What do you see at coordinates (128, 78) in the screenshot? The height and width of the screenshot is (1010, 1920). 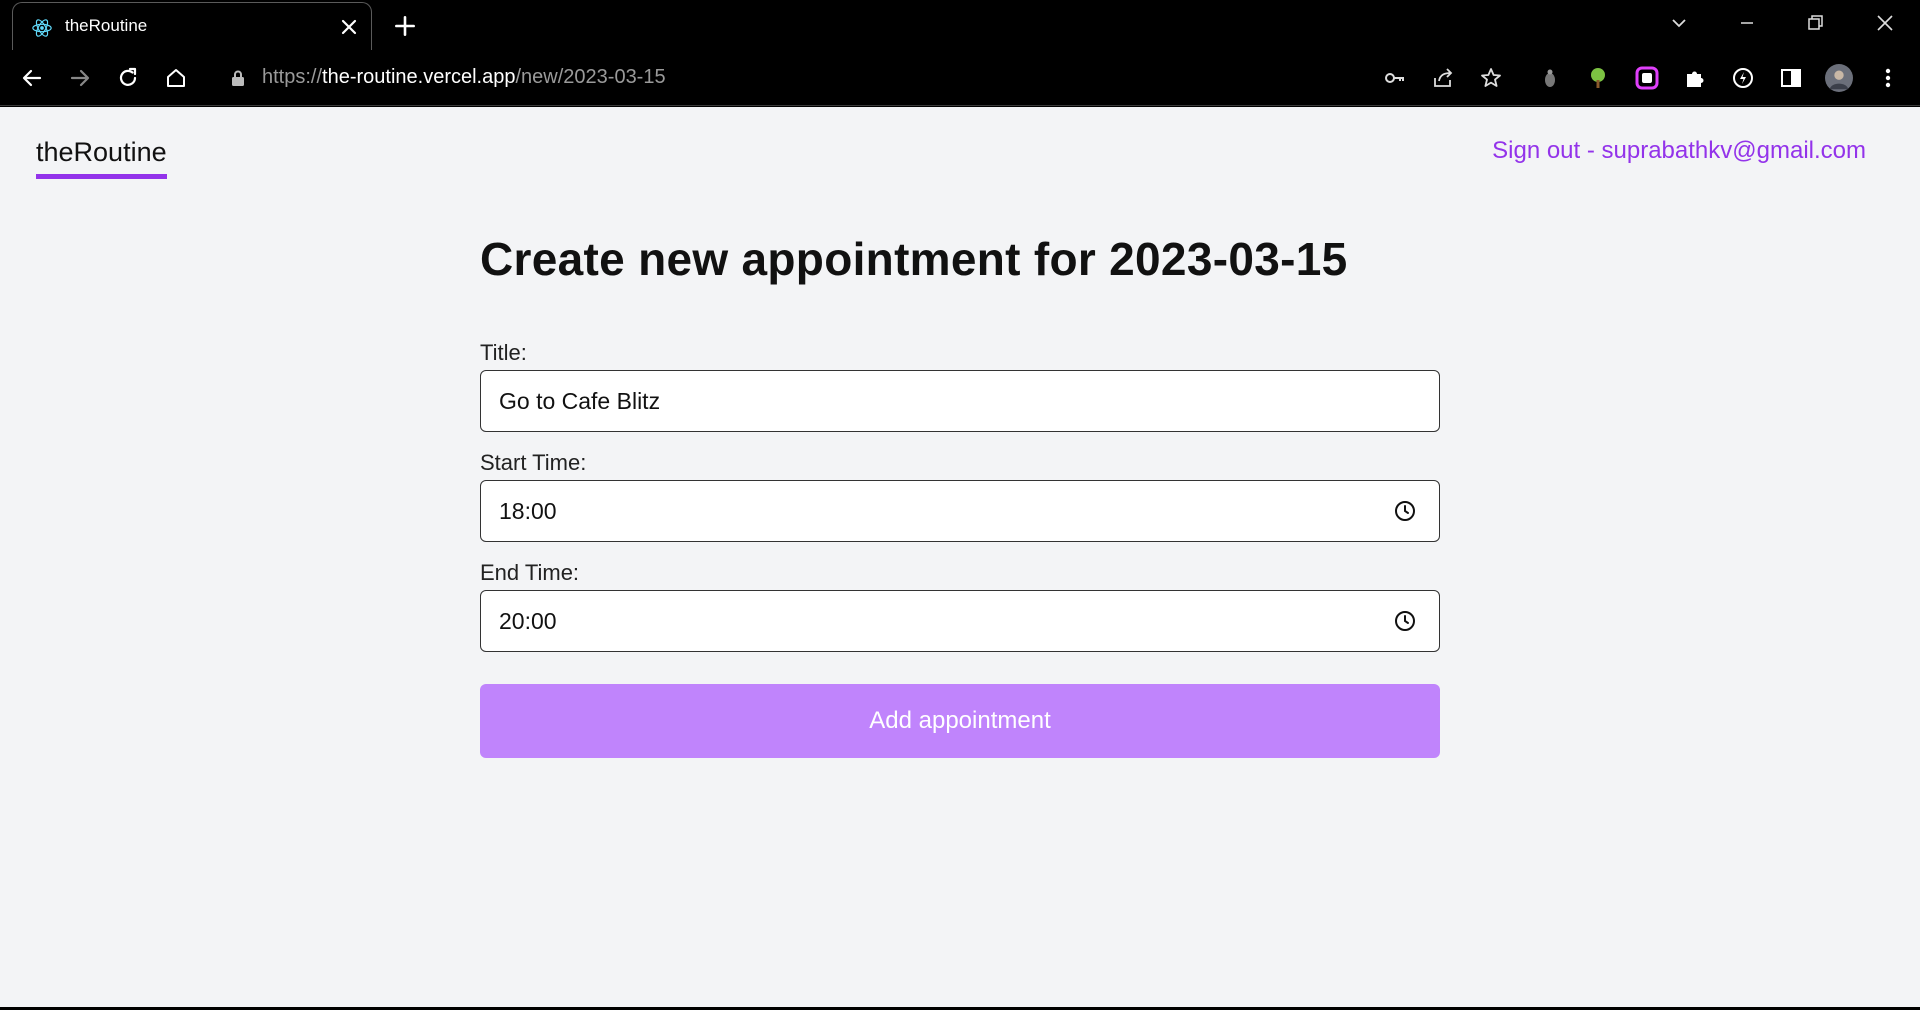 I see `reload-icon` at bounding box center [128, 78].